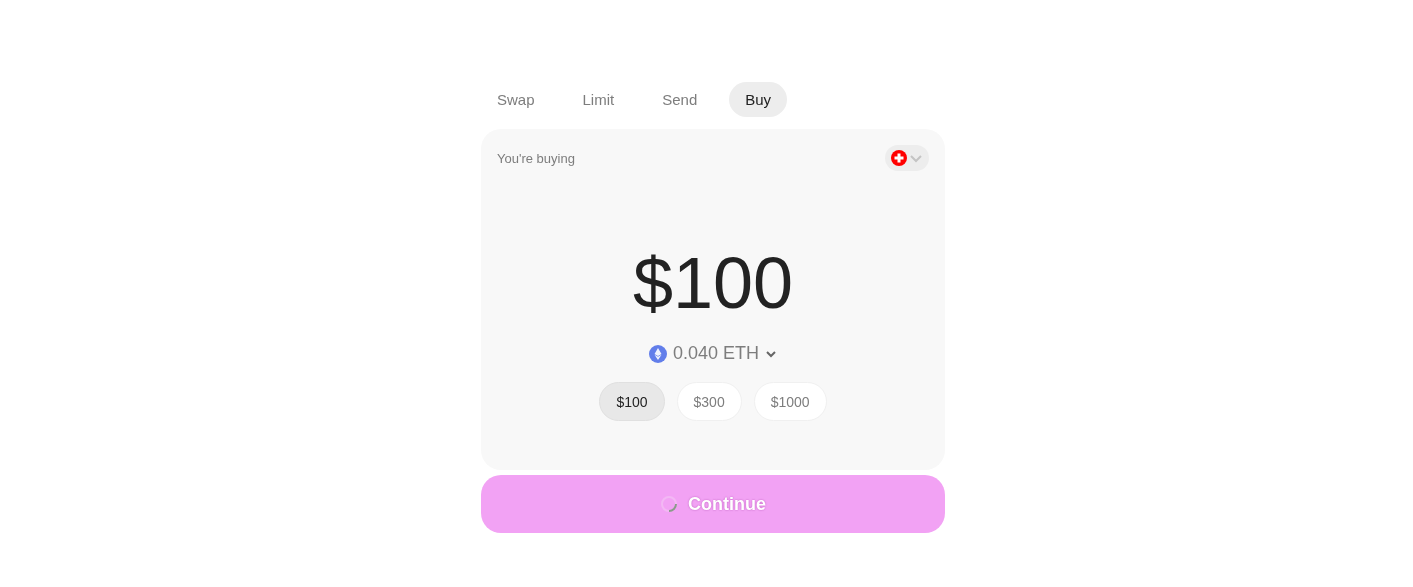  Describe the element at coordinates (632, 401) in the screenshot. I see `preset-amount-button: $100` at that location.